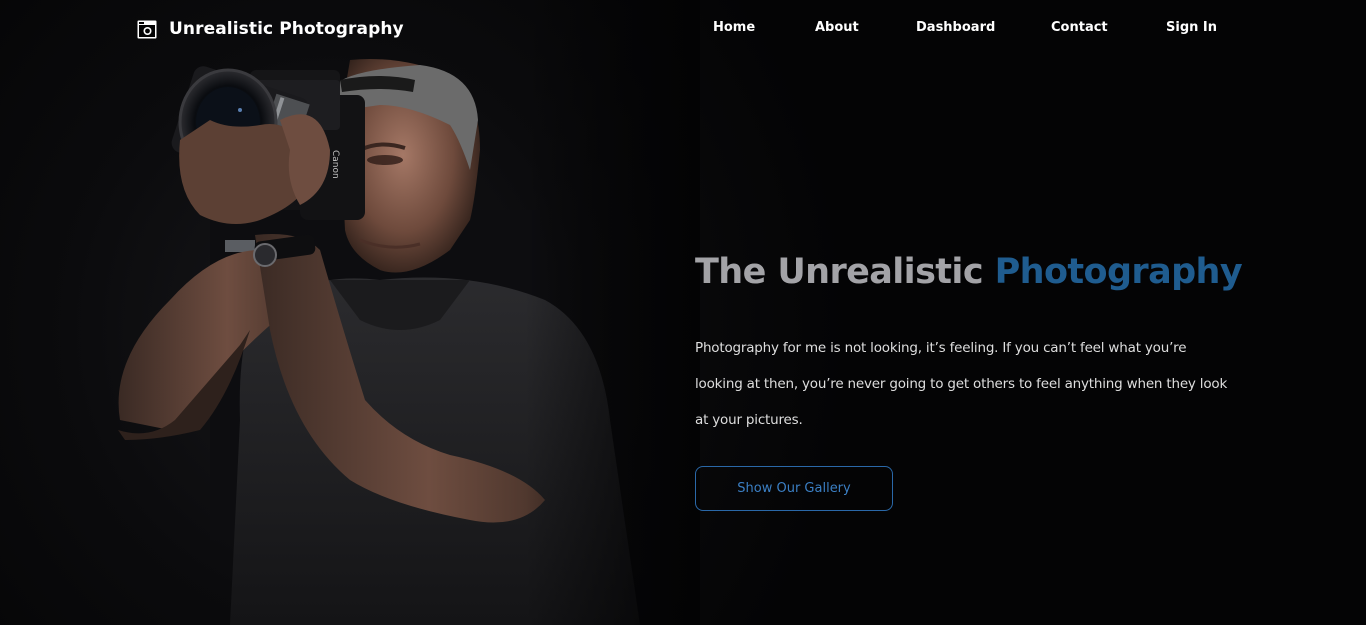  I want to click on show-gallery-button: Show Our Gallery, so click(794, 488).